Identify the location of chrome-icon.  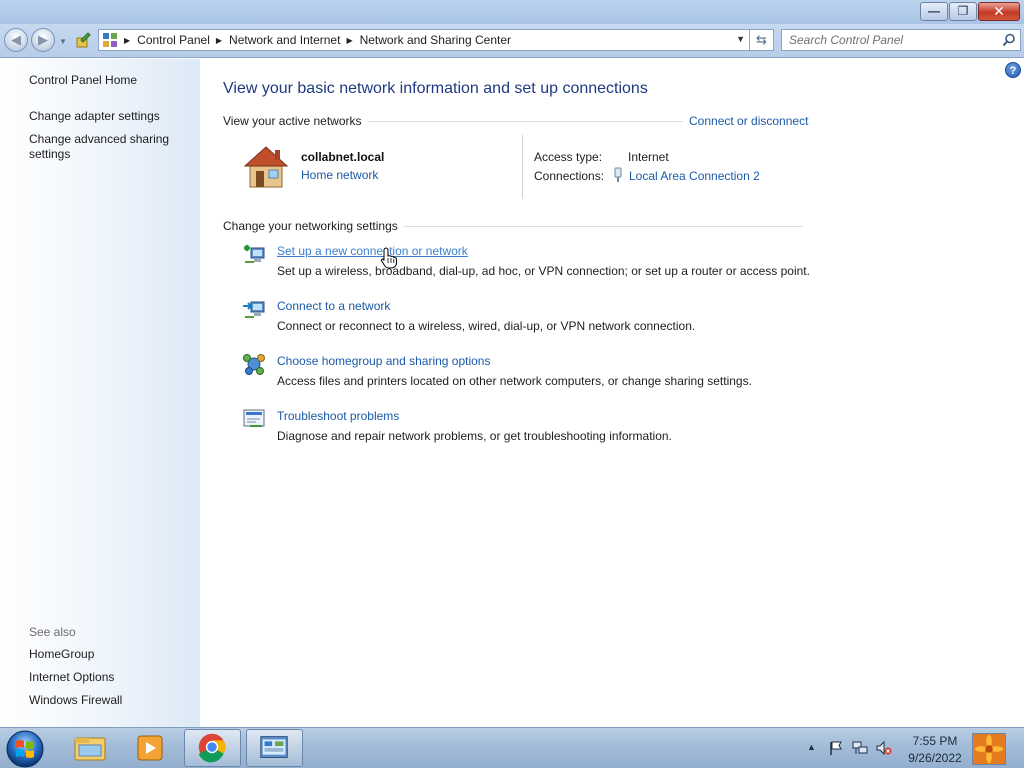
(212, 748).